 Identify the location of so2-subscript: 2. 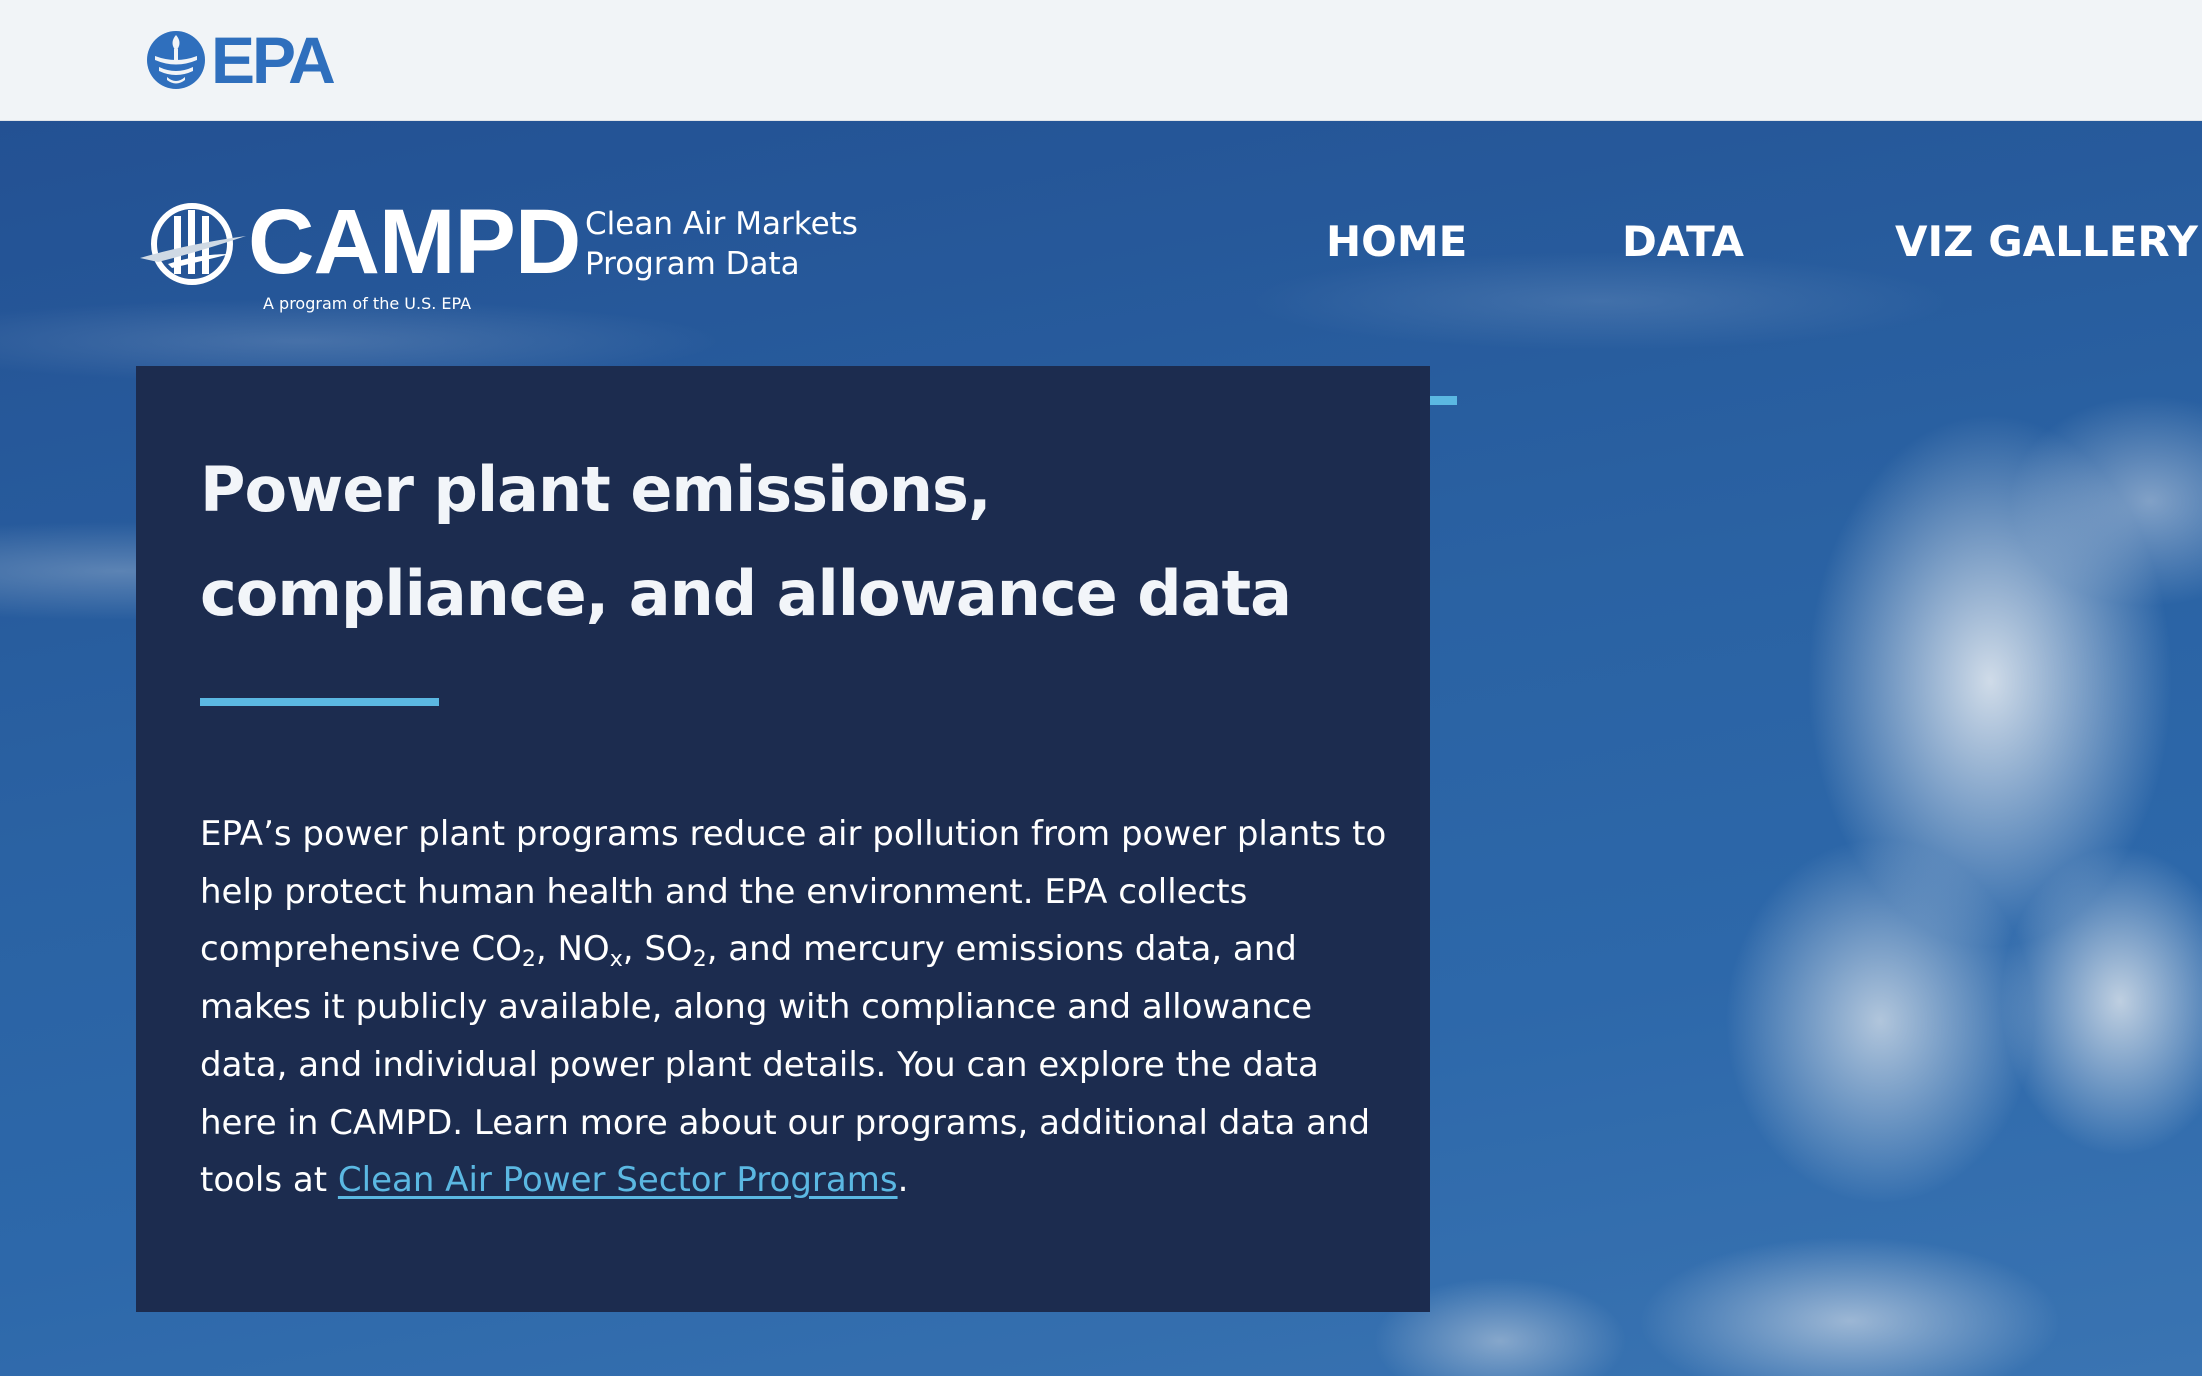
(699, 960).